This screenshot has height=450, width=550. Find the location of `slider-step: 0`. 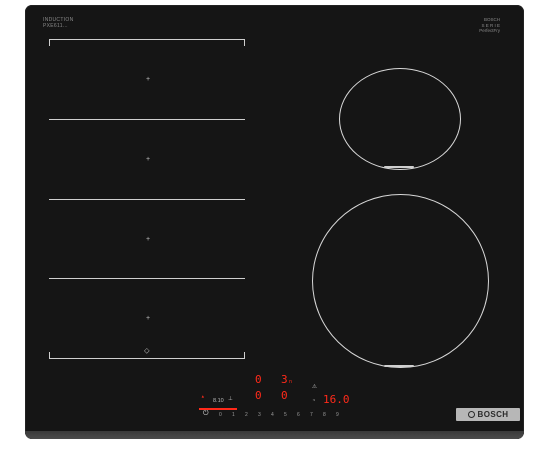

slider-step: 0 is located at coordinates (220, 415).